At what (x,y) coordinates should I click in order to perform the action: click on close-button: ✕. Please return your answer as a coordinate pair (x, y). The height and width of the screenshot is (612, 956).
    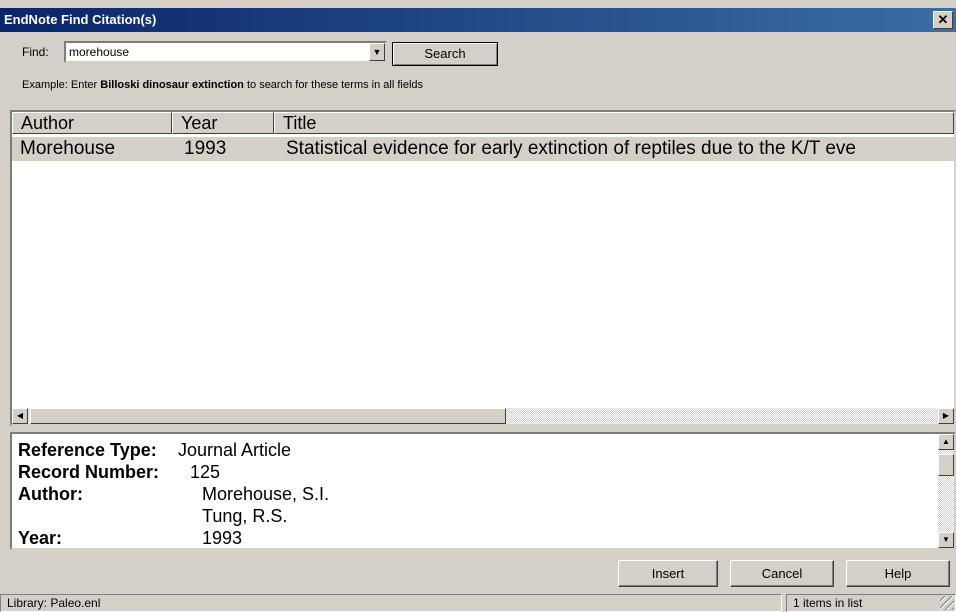
    Looking at the image, I should click on (943, 20).